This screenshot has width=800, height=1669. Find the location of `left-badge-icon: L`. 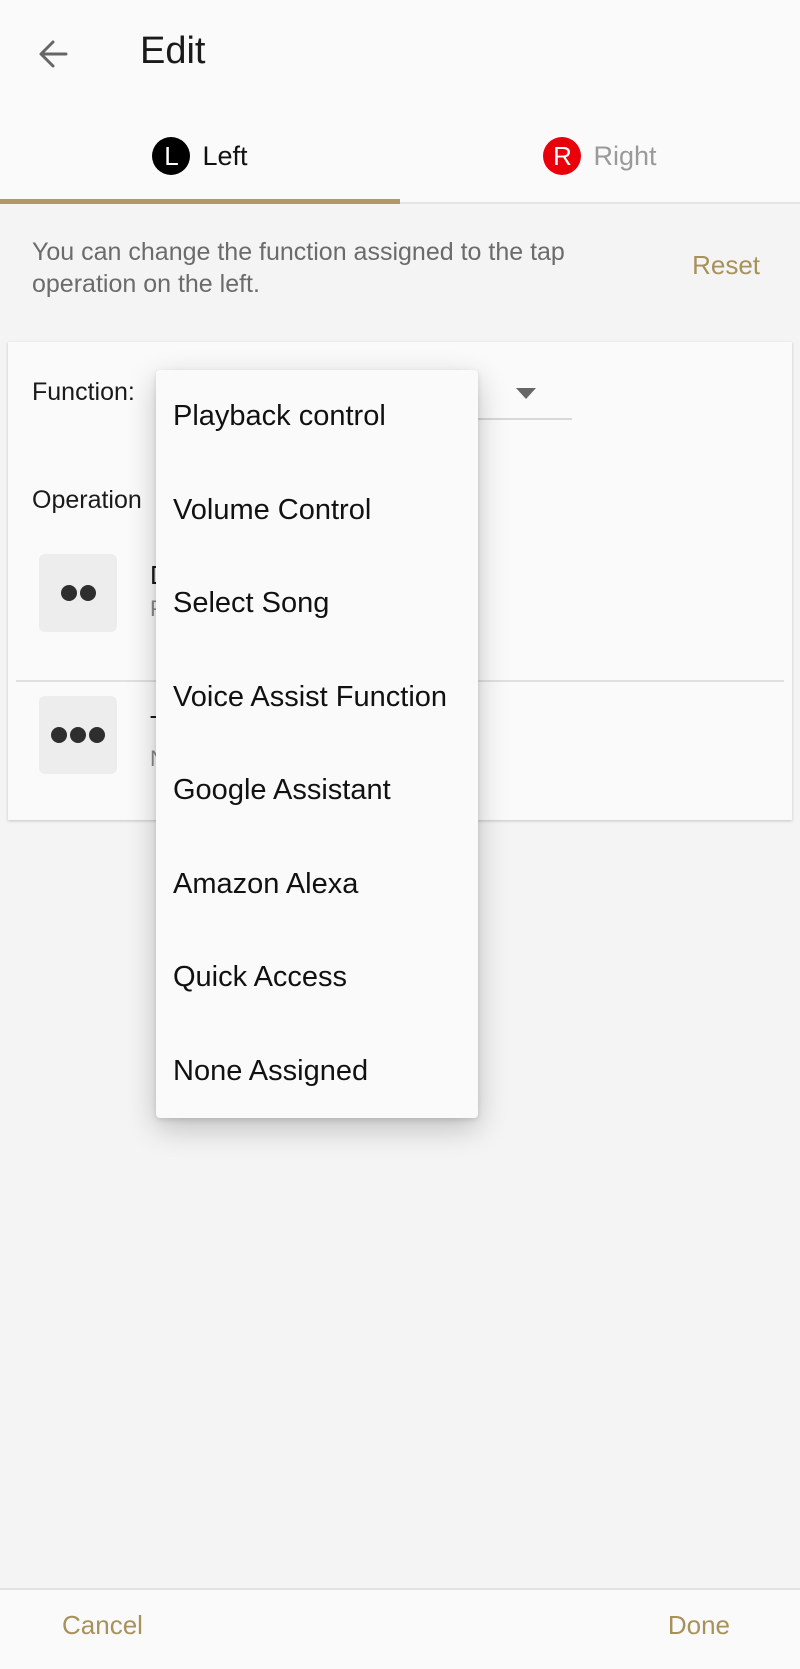

left-badge-icon: L is located at coordinates (171, 156).